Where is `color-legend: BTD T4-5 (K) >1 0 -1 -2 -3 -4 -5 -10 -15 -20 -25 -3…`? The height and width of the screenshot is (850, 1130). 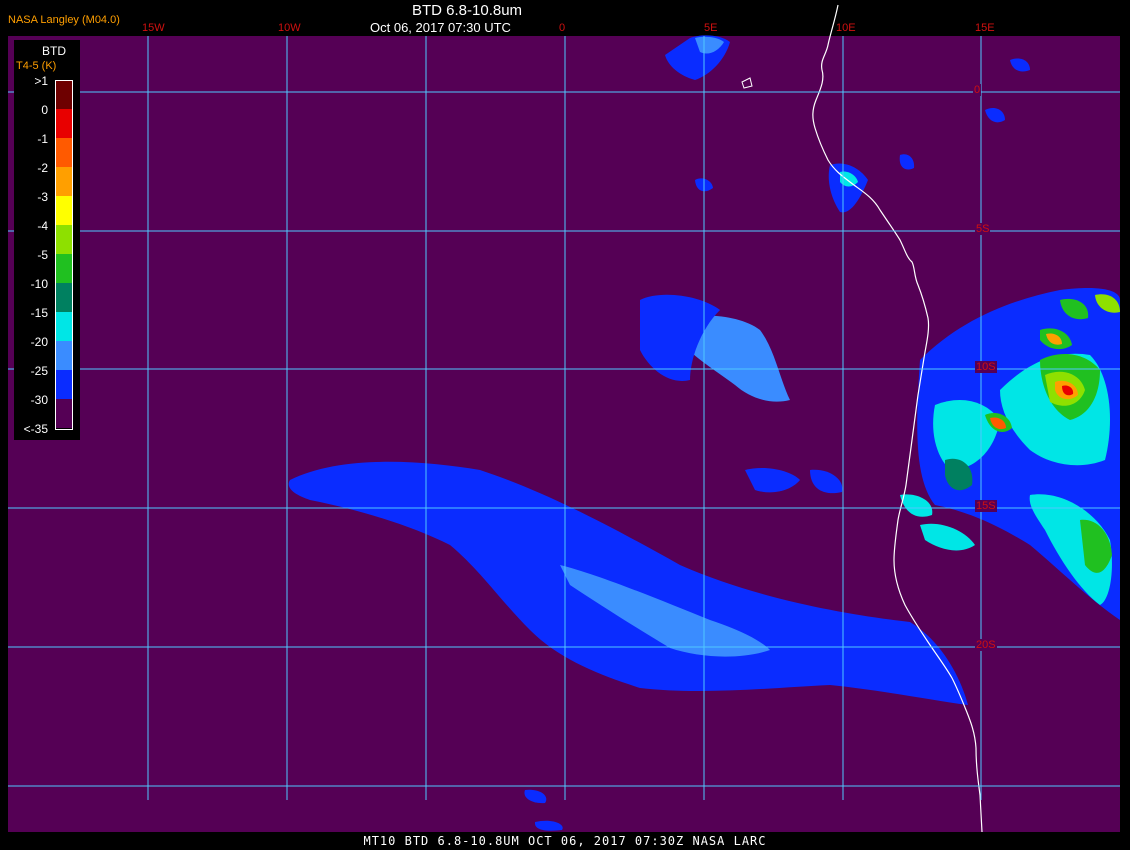
color-legend: BTD T4-5 (K) >1 0 -1 -2 -3 -4 -5 -10 -15 -20 -25 -3… is located at coordinates (47, 240).